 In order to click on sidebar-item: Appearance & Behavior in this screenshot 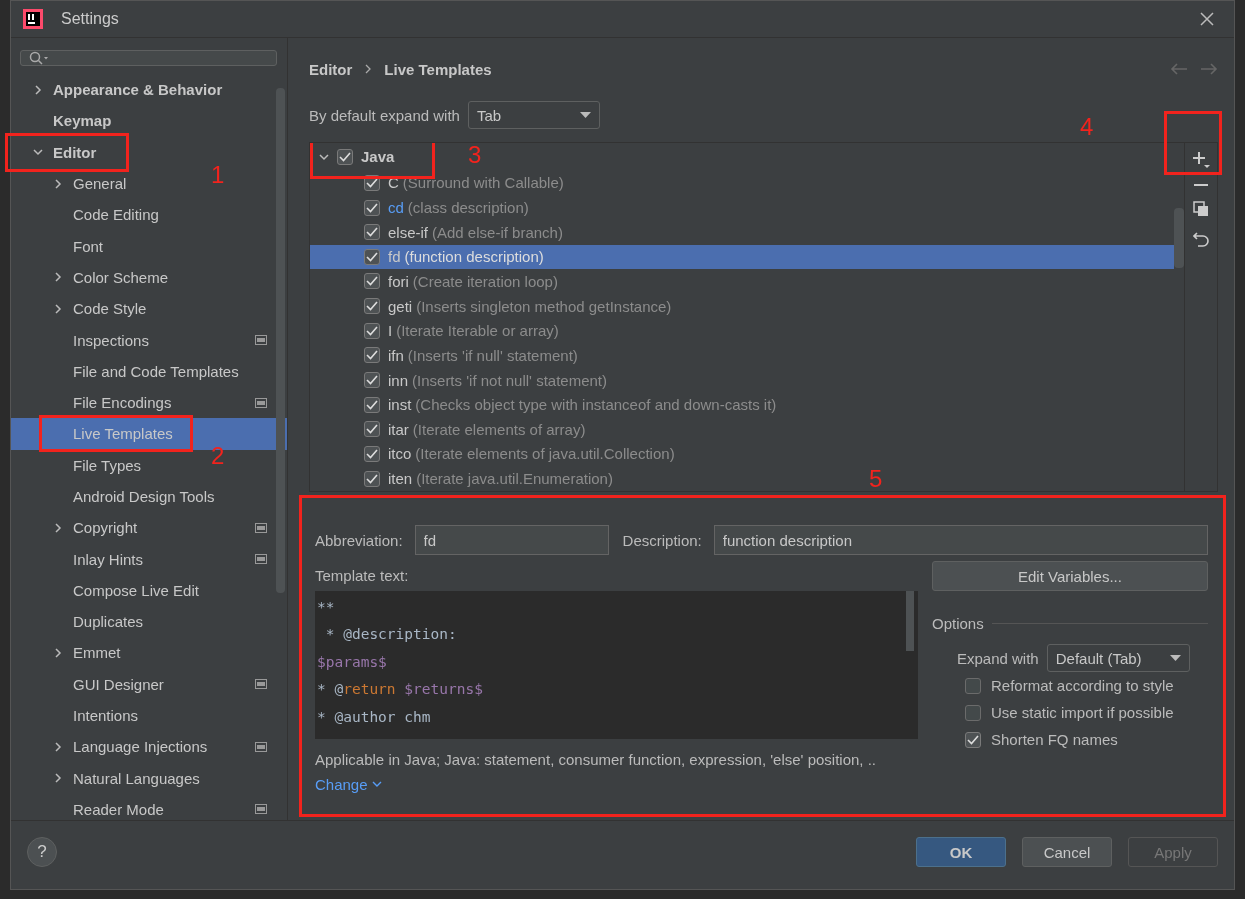, I will do `click(117, 90)`.